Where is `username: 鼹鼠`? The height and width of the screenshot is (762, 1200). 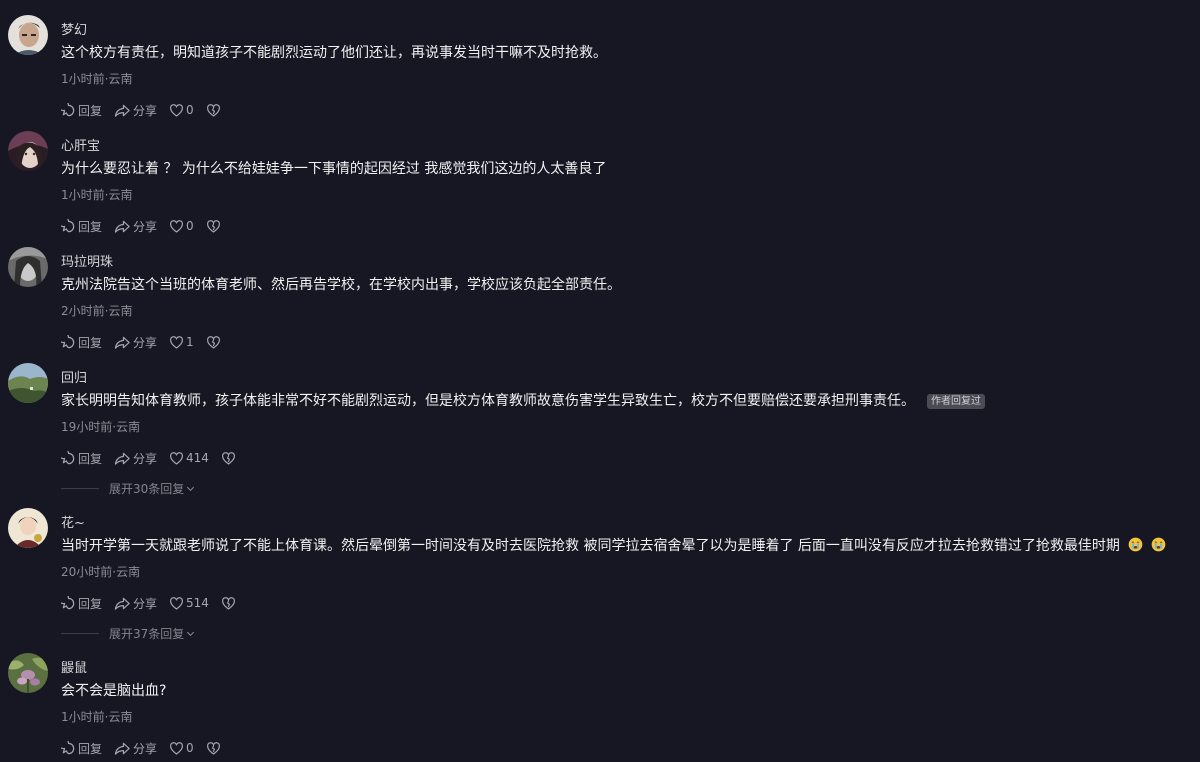 username: 鼹鼠 is located at coordinates (74, 666).